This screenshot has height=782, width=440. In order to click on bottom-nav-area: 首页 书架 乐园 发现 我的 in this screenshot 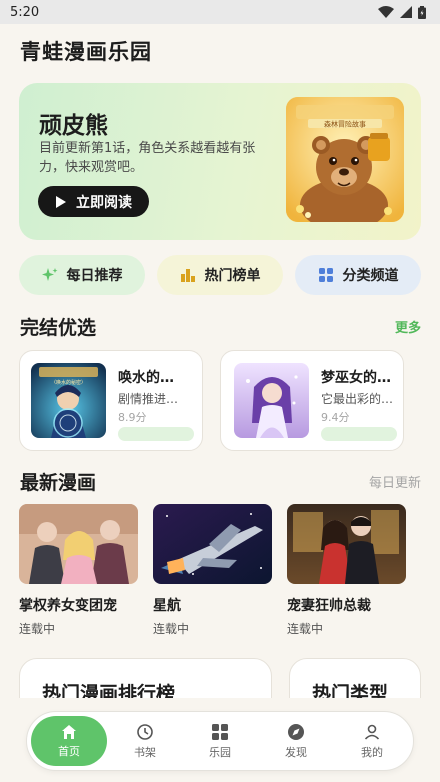, I will do `click(220, 740)`.